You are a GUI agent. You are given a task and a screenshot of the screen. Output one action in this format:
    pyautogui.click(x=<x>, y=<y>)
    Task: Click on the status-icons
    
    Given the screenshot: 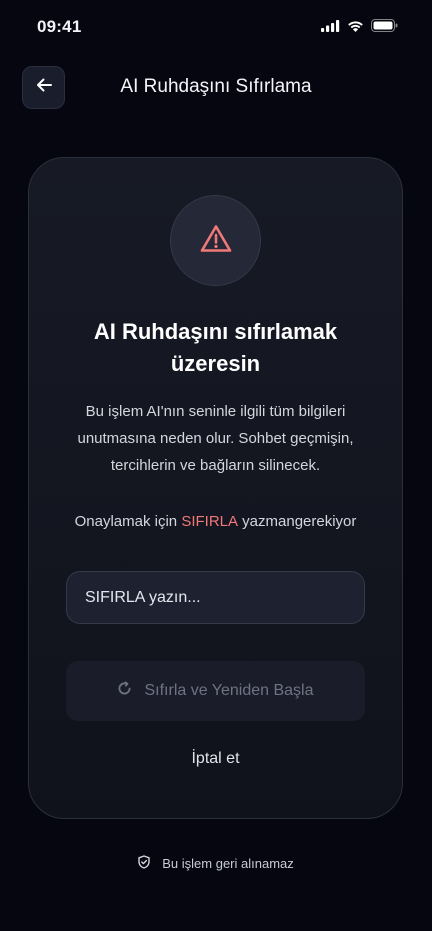 What is the action you would take?
    pyautogui.click(x=359, y=28)
    